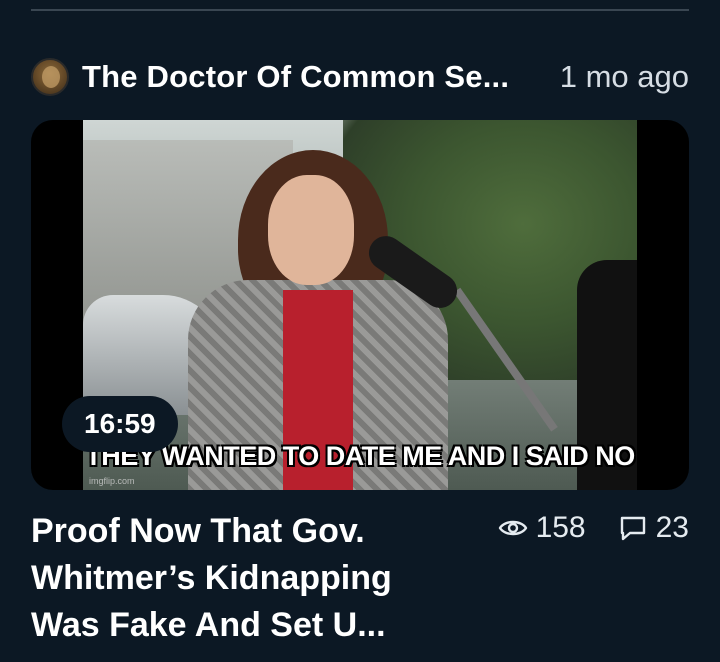 The image size is (720, 662). I want to click on comments-stat: 23, so click(653, 528).